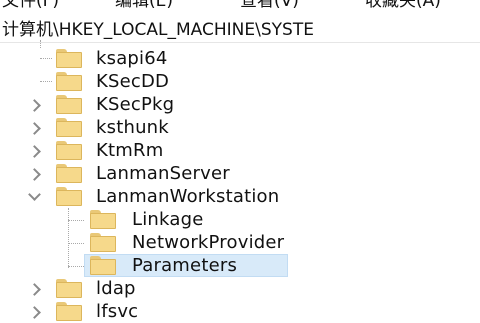  What do you see at coordinates (144, 6) in the screenshot?
I see `menu-edit: 编辑(E)` at bounding box center [144, 6].